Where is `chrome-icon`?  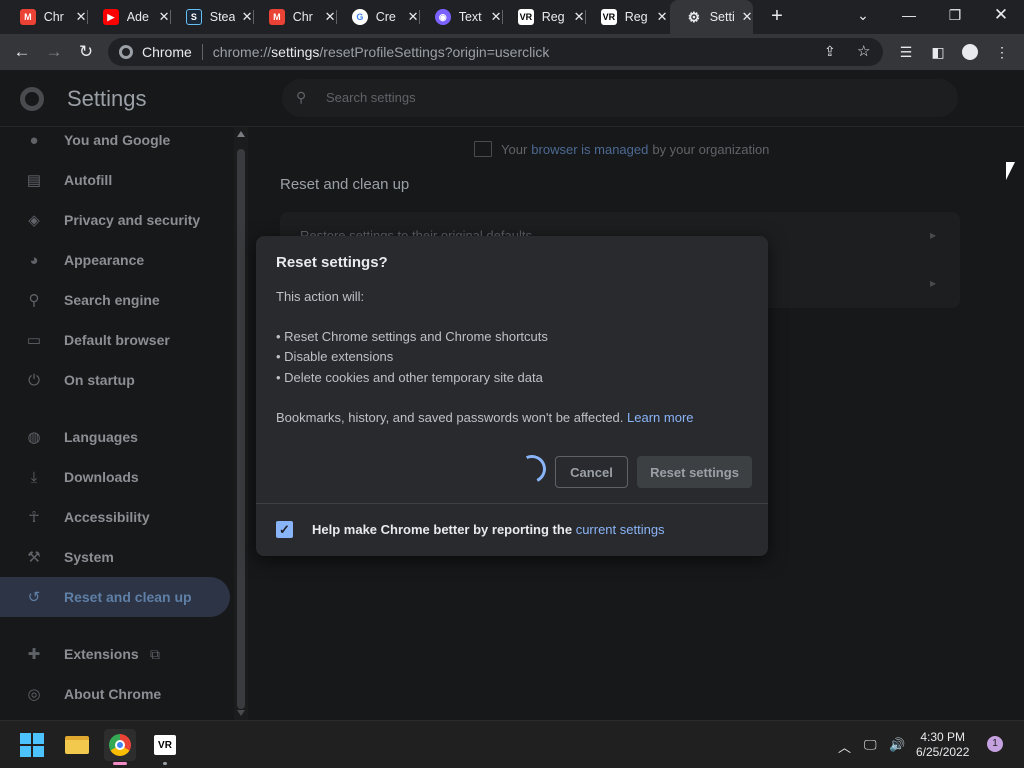 chrome-icon is located at coordinates (126, 52).